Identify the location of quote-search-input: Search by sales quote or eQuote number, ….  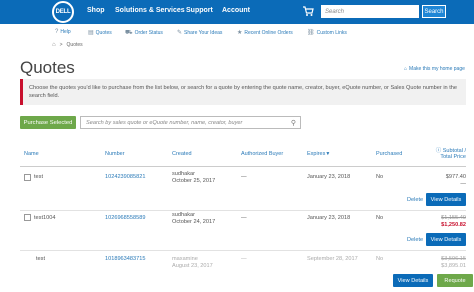
(190, 122).